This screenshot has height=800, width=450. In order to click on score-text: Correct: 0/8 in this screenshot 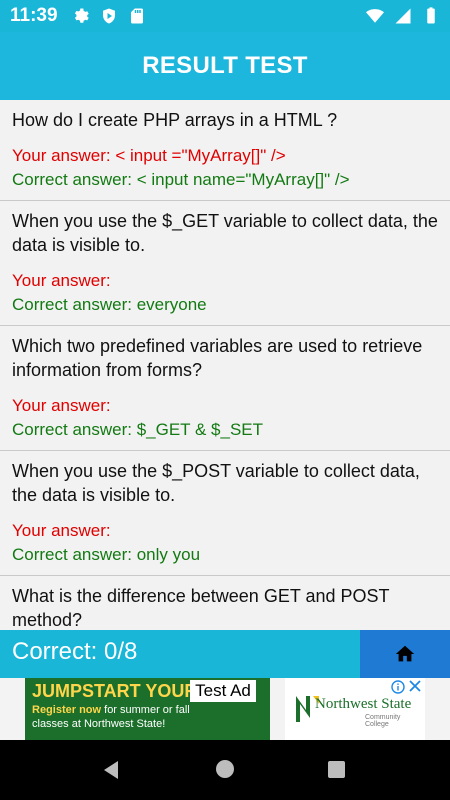, I will do `click(75, 651)`.